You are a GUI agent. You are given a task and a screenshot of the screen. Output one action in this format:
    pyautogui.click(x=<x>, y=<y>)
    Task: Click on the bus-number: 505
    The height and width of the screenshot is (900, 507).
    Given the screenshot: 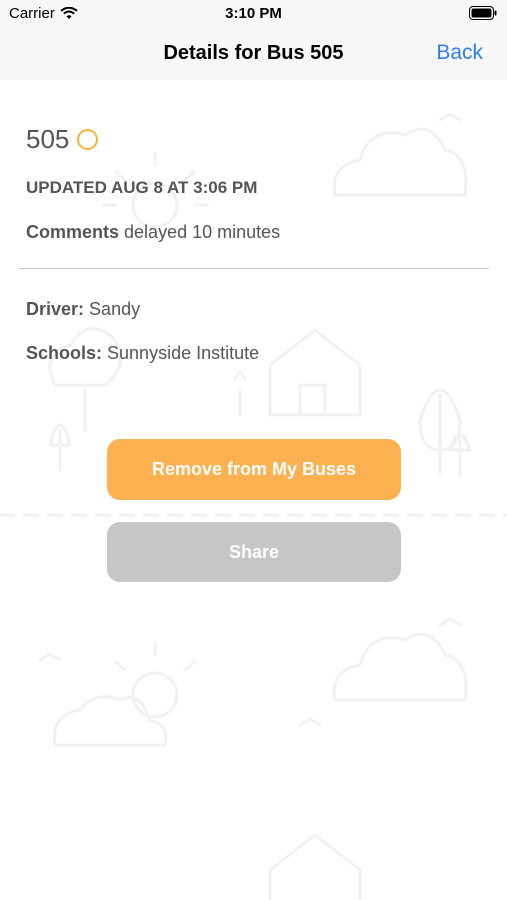 What is the action you would take?
    pyautogui.click(x=48, y=139)
    